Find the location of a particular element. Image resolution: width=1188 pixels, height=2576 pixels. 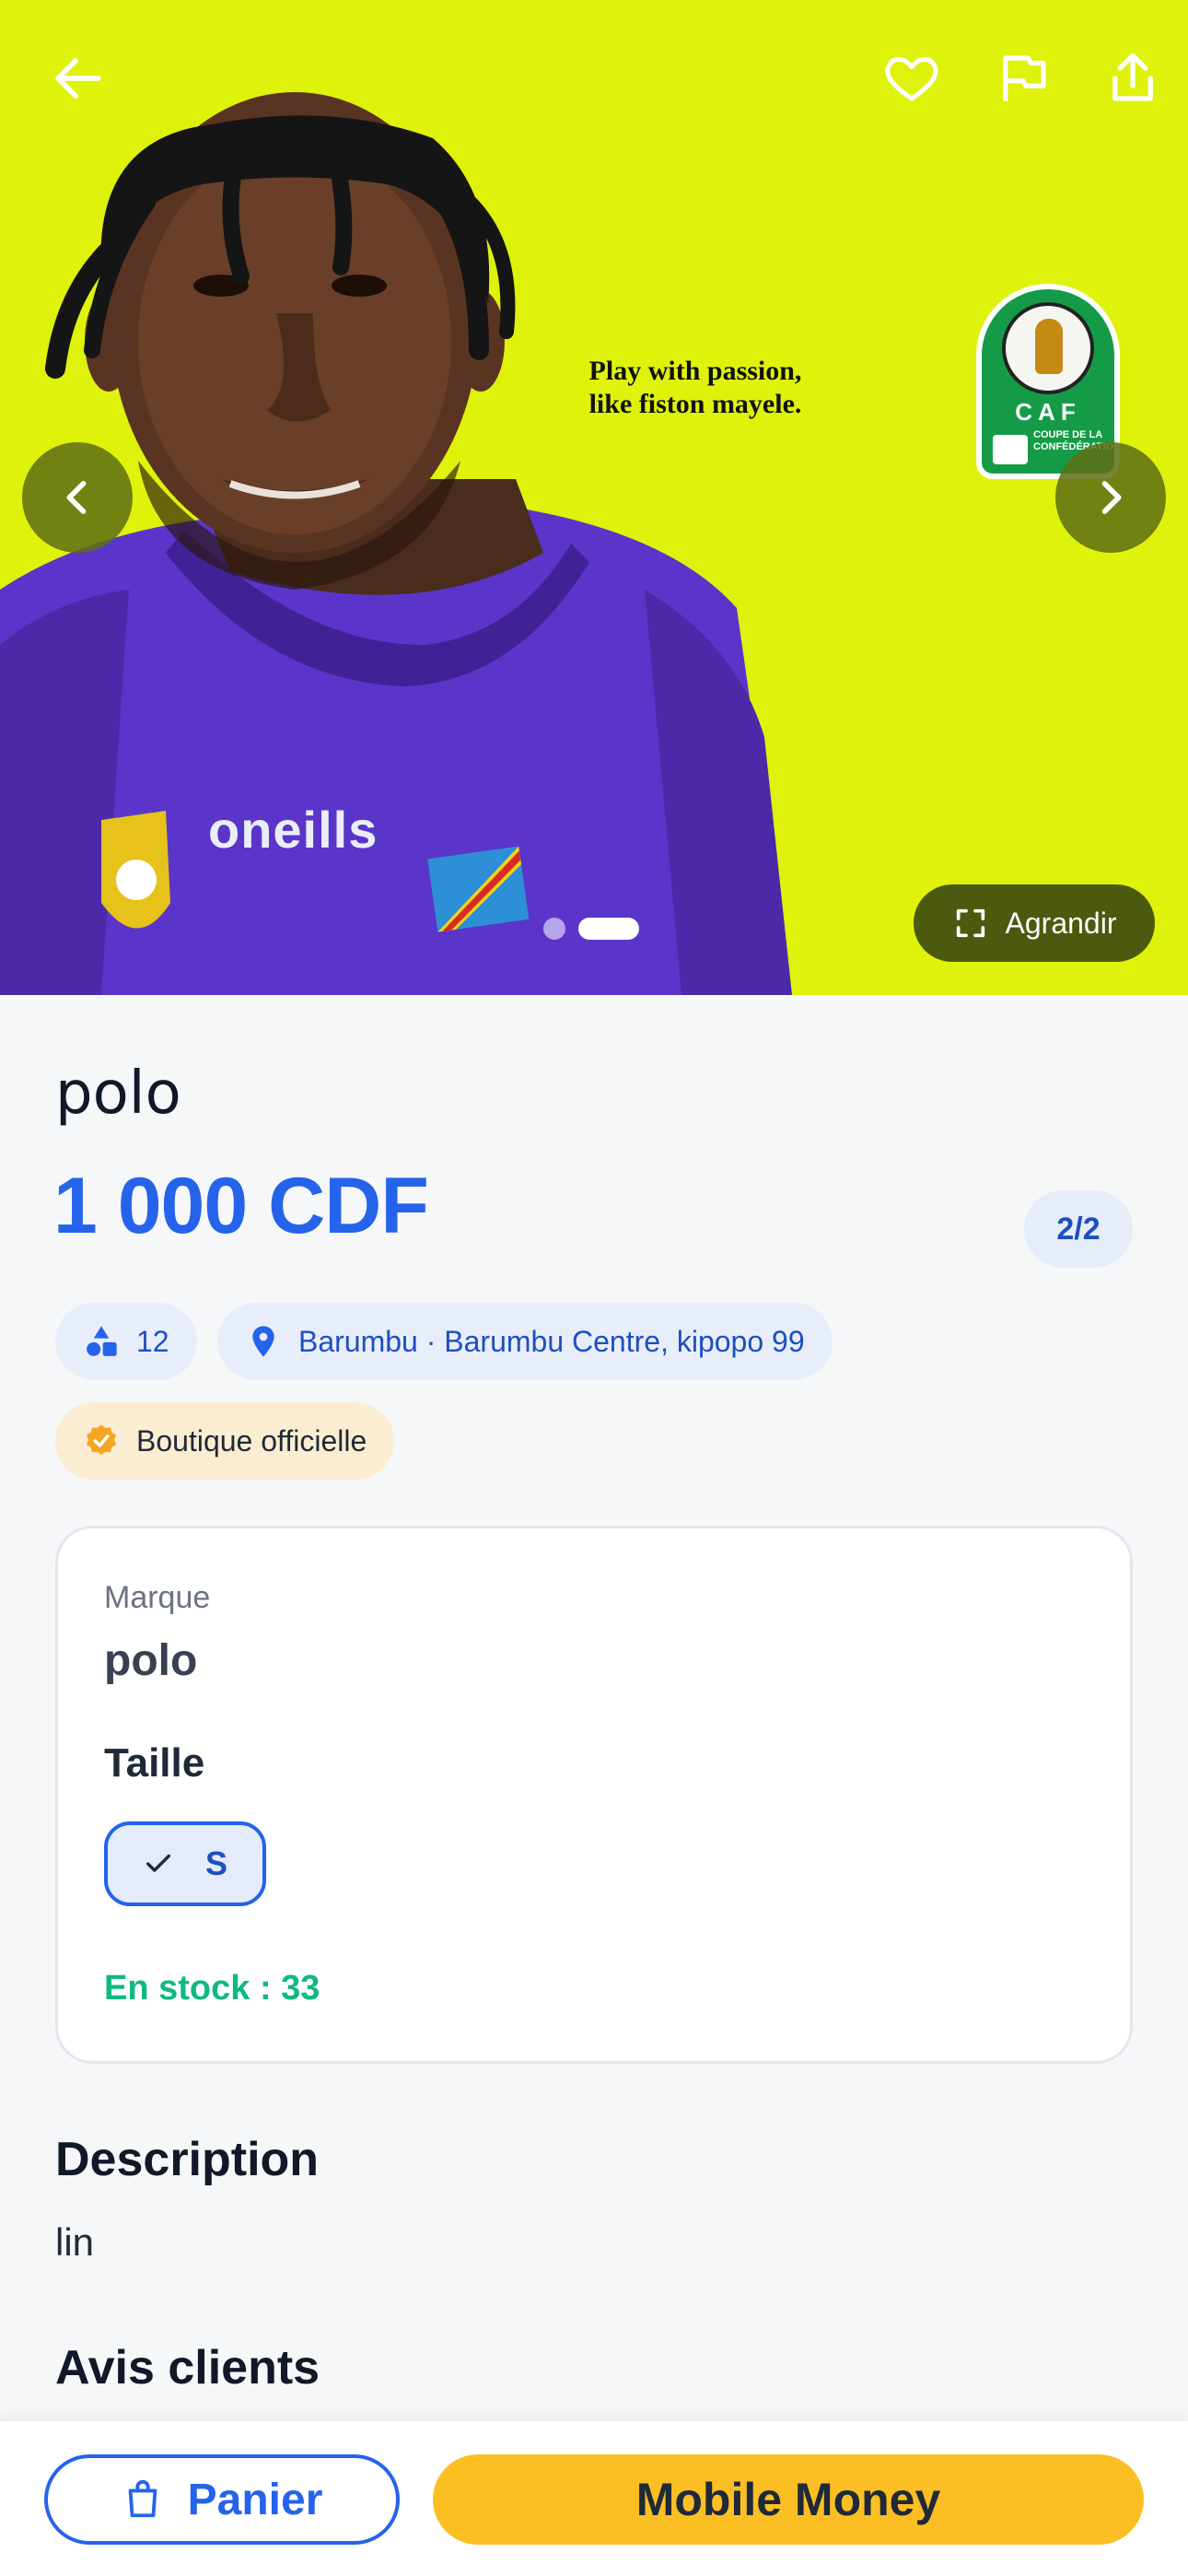

size-option-label: S is located at coordinates (215, 1863).